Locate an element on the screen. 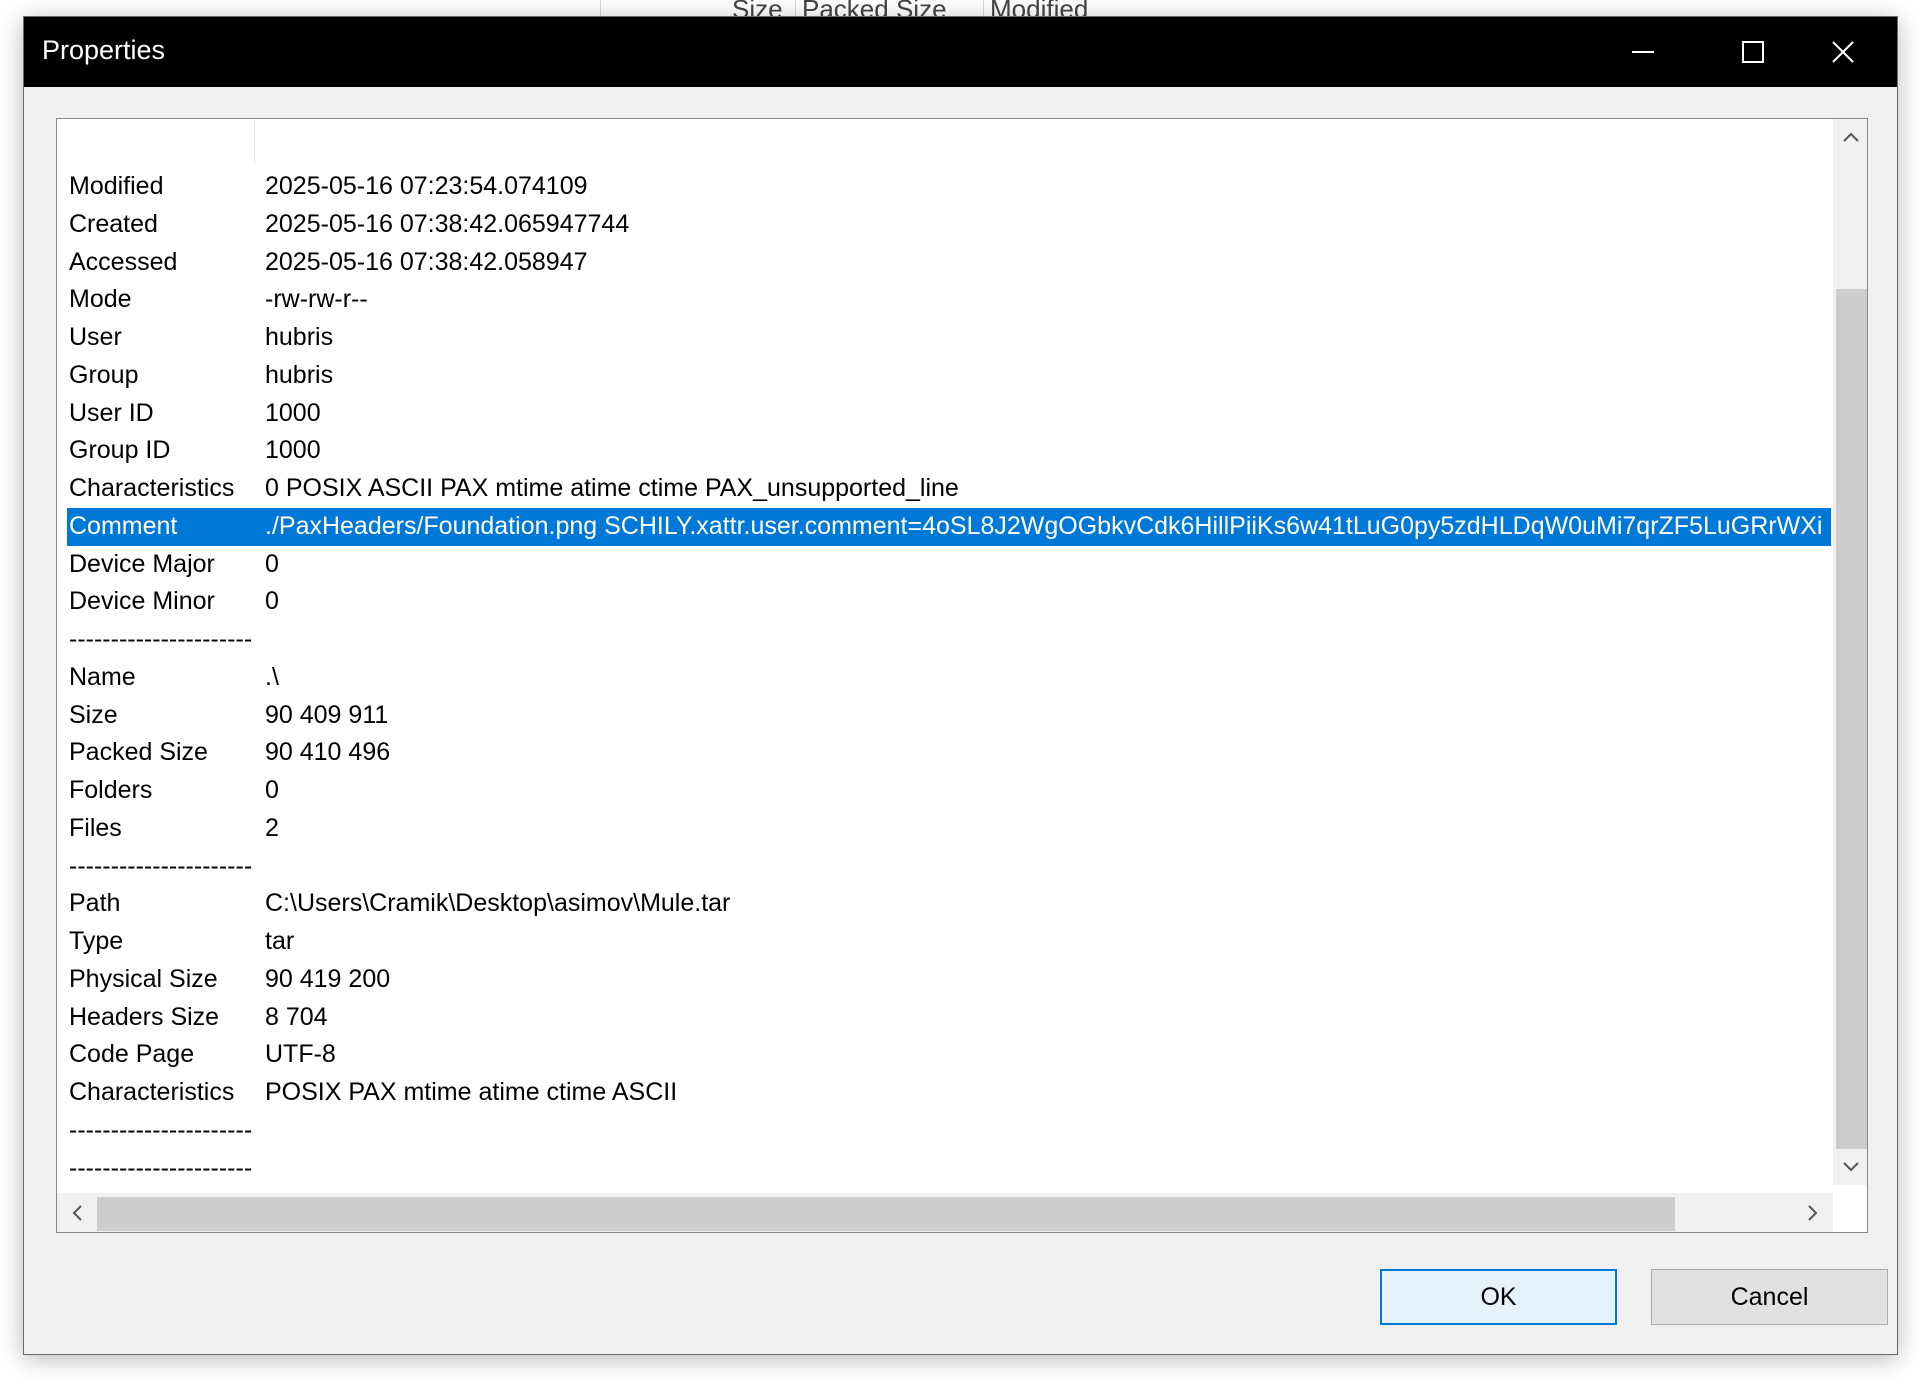 The width and height of the screenshot is (1920, 1395). property-name: Group is located at coordinates (104, 374).